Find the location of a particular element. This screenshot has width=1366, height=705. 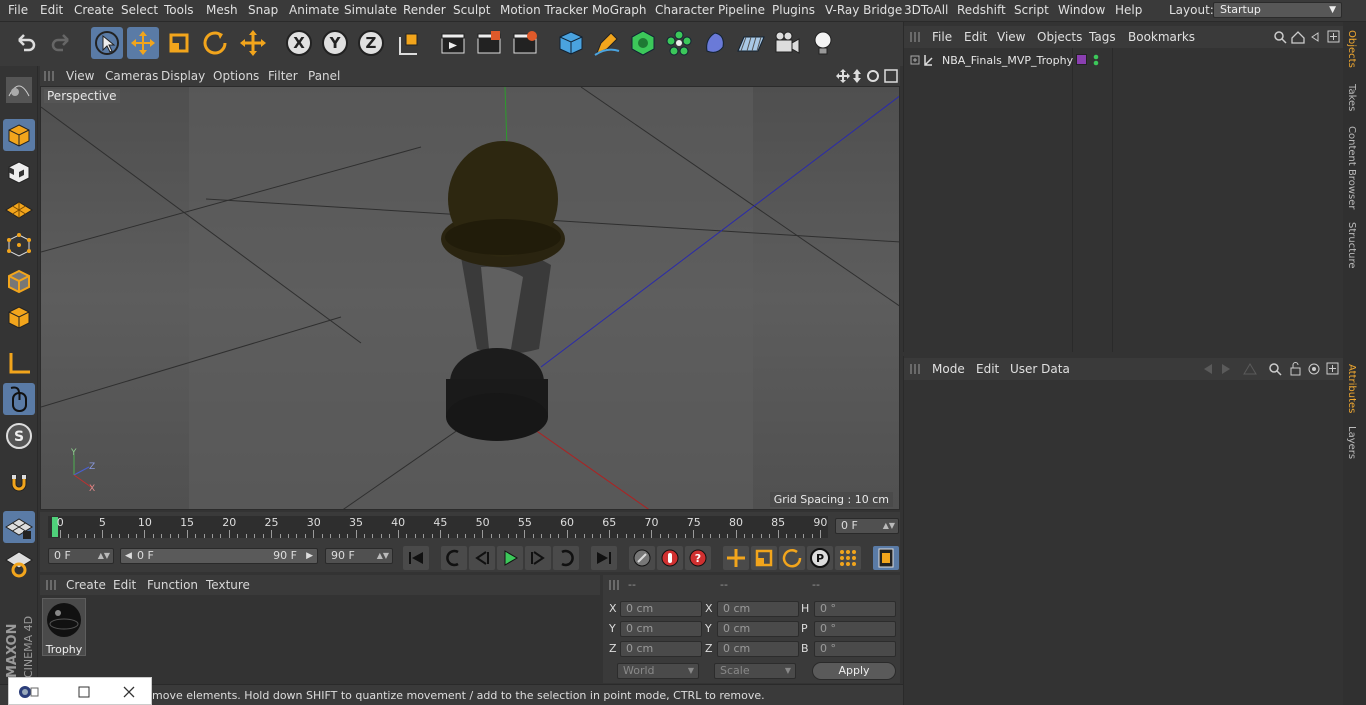

coordinate-system-button is located at coordinates (409, 43).